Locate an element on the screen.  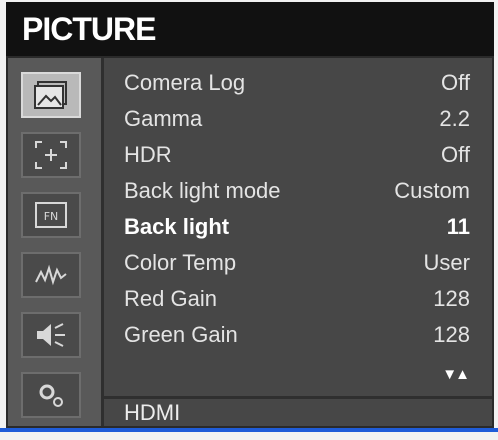
page-title: PICTURE is located at coordinates (89, 29).